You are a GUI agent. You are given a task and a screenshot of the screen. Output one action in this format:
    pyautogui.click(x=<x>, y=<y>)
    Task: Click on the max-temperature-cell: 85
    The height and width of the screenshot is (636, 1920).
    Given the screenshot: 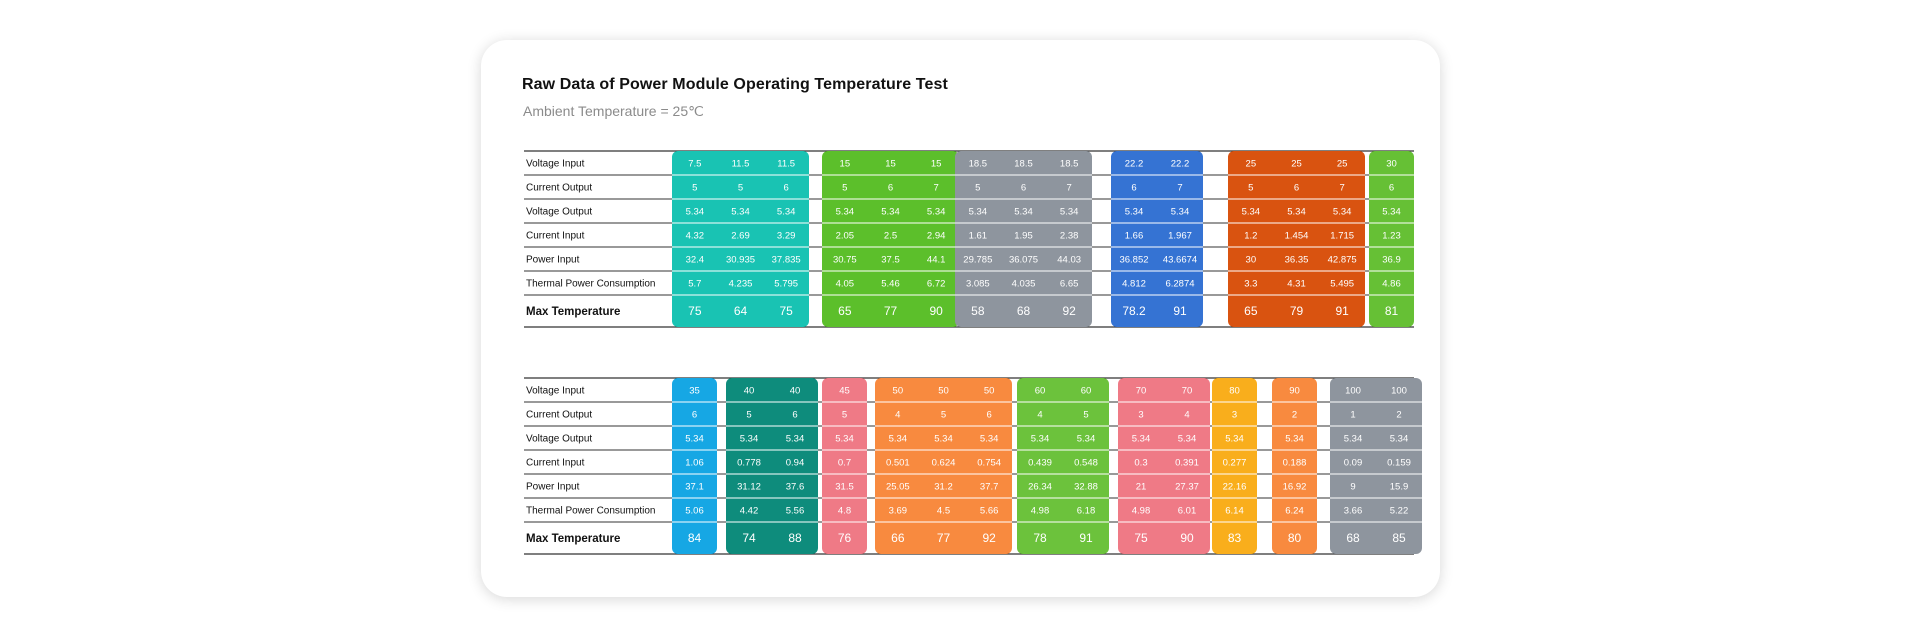 What is the action you would take?
    pyautogui.click(x=1399, y=538)
    